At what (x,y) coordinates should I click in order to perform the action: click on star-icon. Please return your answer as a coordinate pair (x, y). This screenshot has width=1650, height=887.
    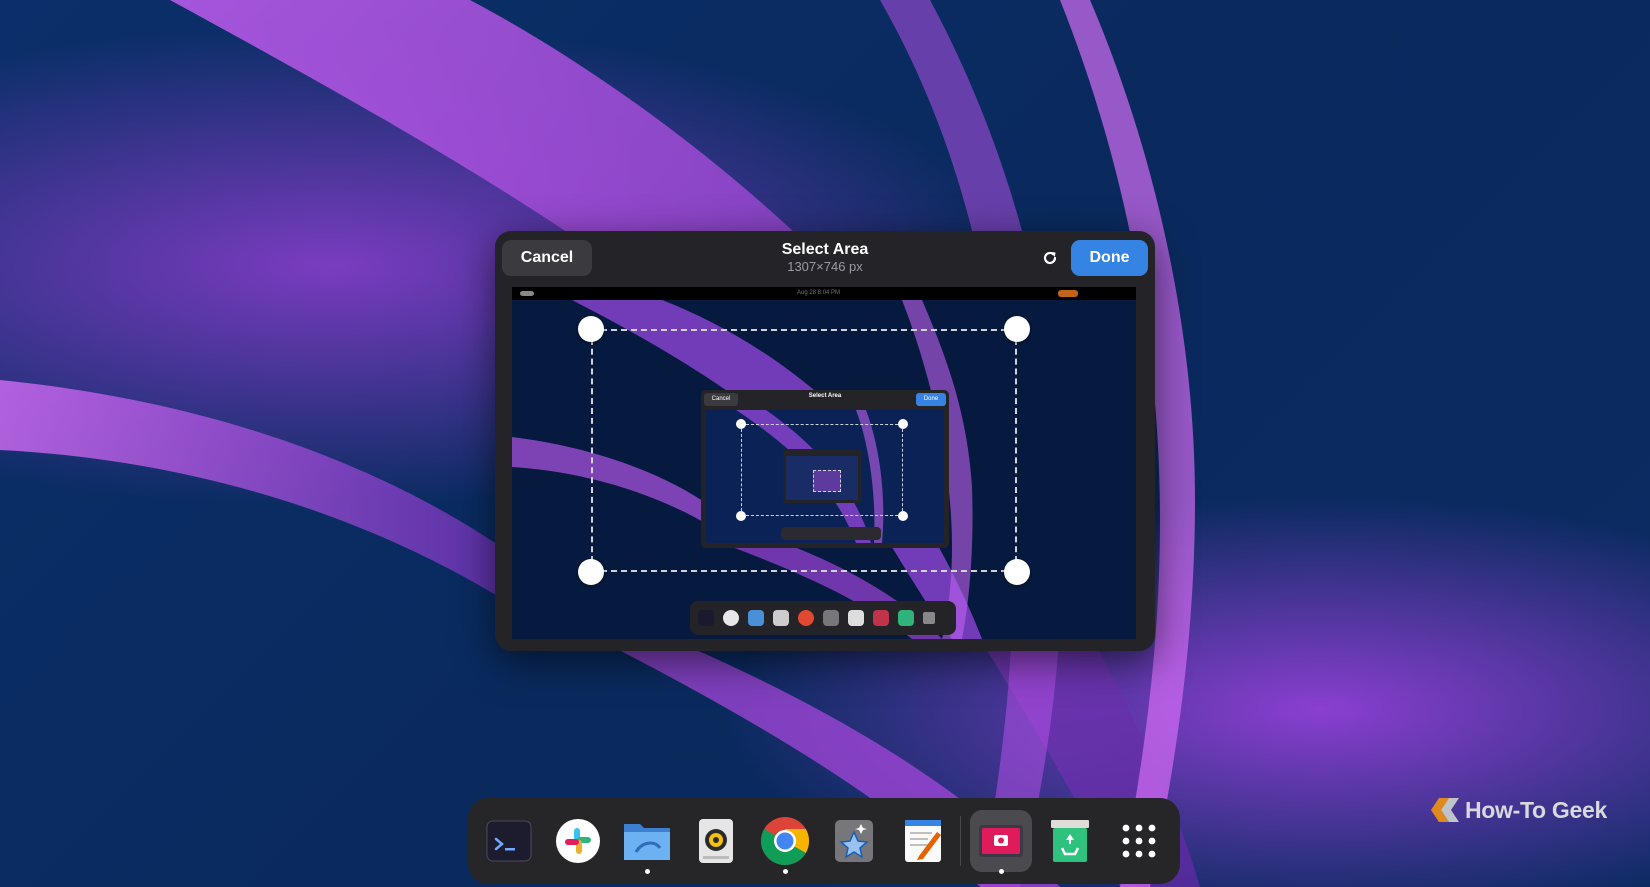
    Looking at the image, I should click on (854, 841).